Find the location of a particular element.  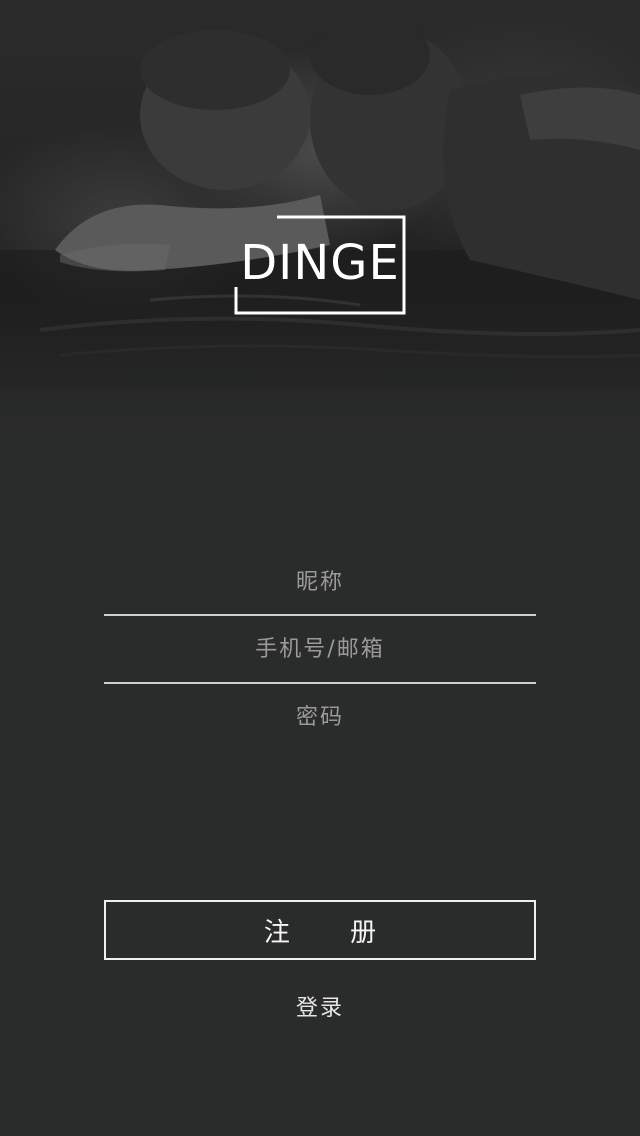

app-logo: DINGE is located at coordinates (320, 265).